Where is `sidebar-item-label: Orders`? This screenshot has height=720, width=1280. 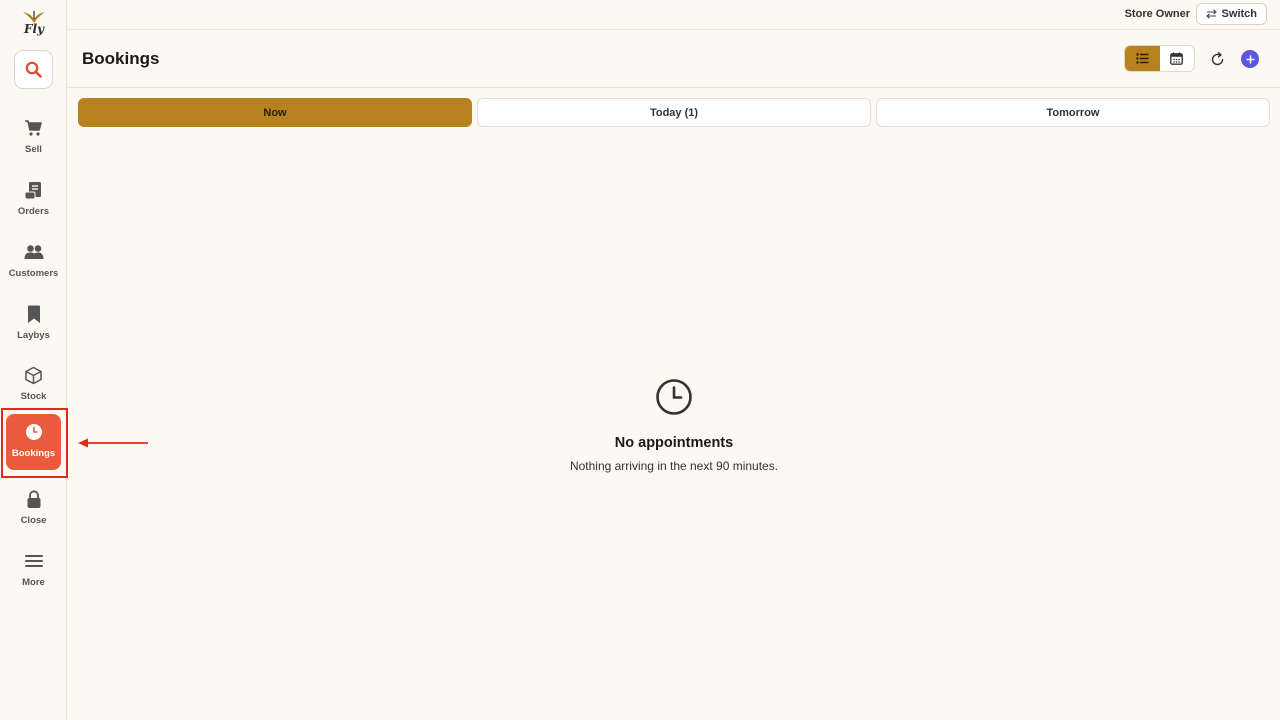 sidebar-item-label: Orders is located at coordinates (33, 211).